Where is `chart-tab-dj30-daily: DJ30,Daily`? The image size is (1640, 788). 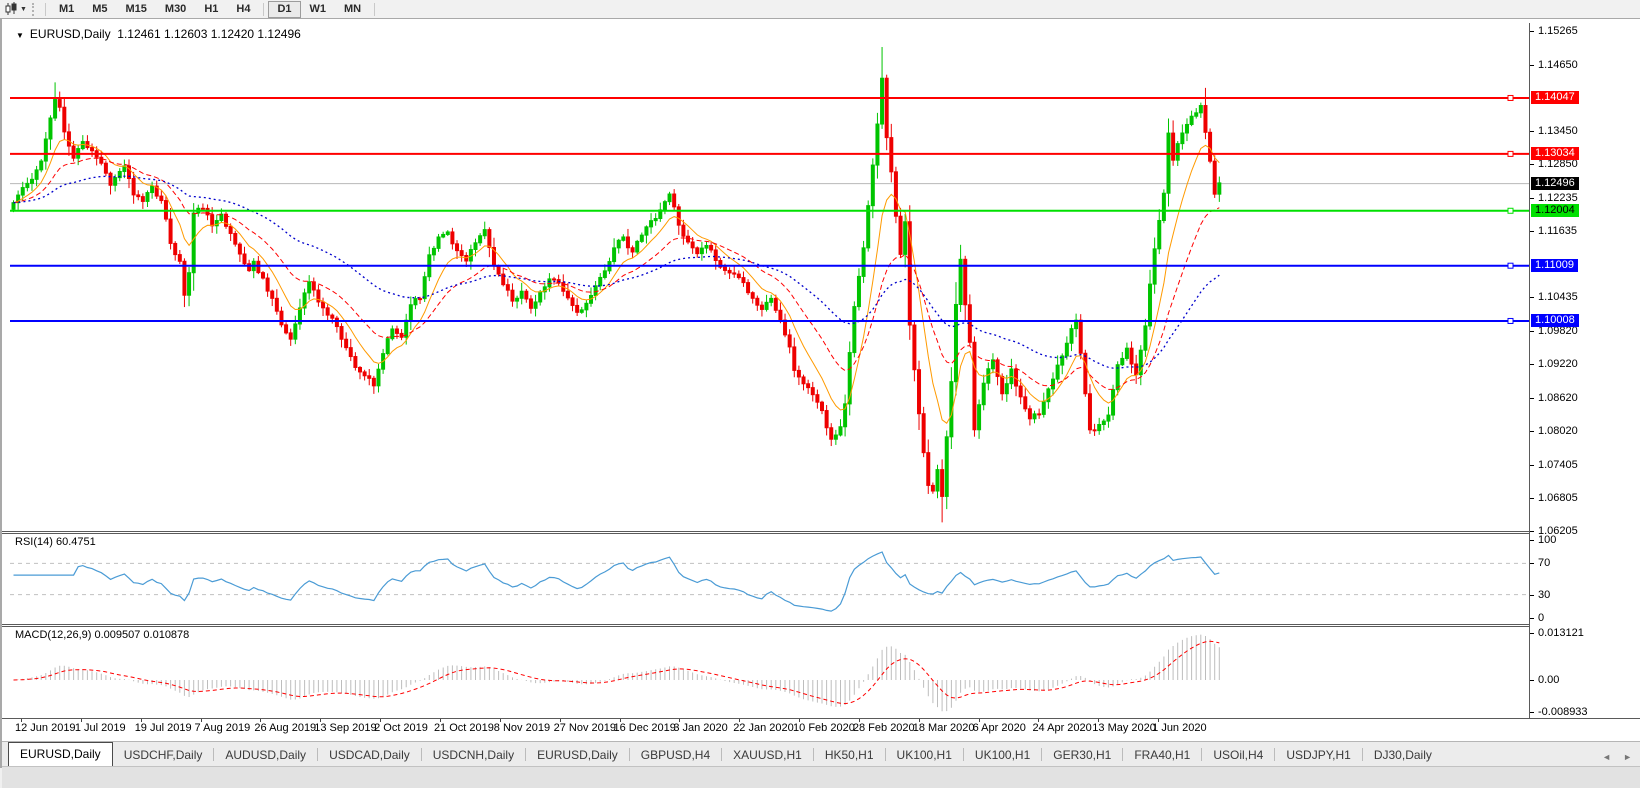 chart-tab-dj30-daily: DJ30,Daily is located at coordinates (1403, 755).